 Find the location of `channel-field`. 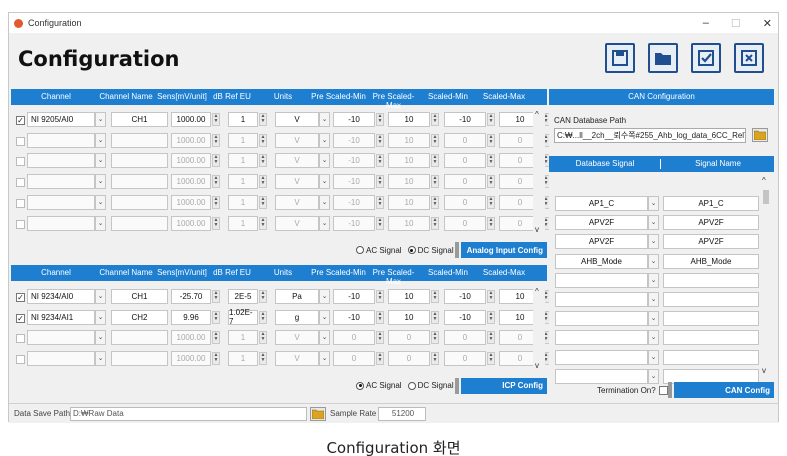

channel-field is located at coordinates (61, 202).